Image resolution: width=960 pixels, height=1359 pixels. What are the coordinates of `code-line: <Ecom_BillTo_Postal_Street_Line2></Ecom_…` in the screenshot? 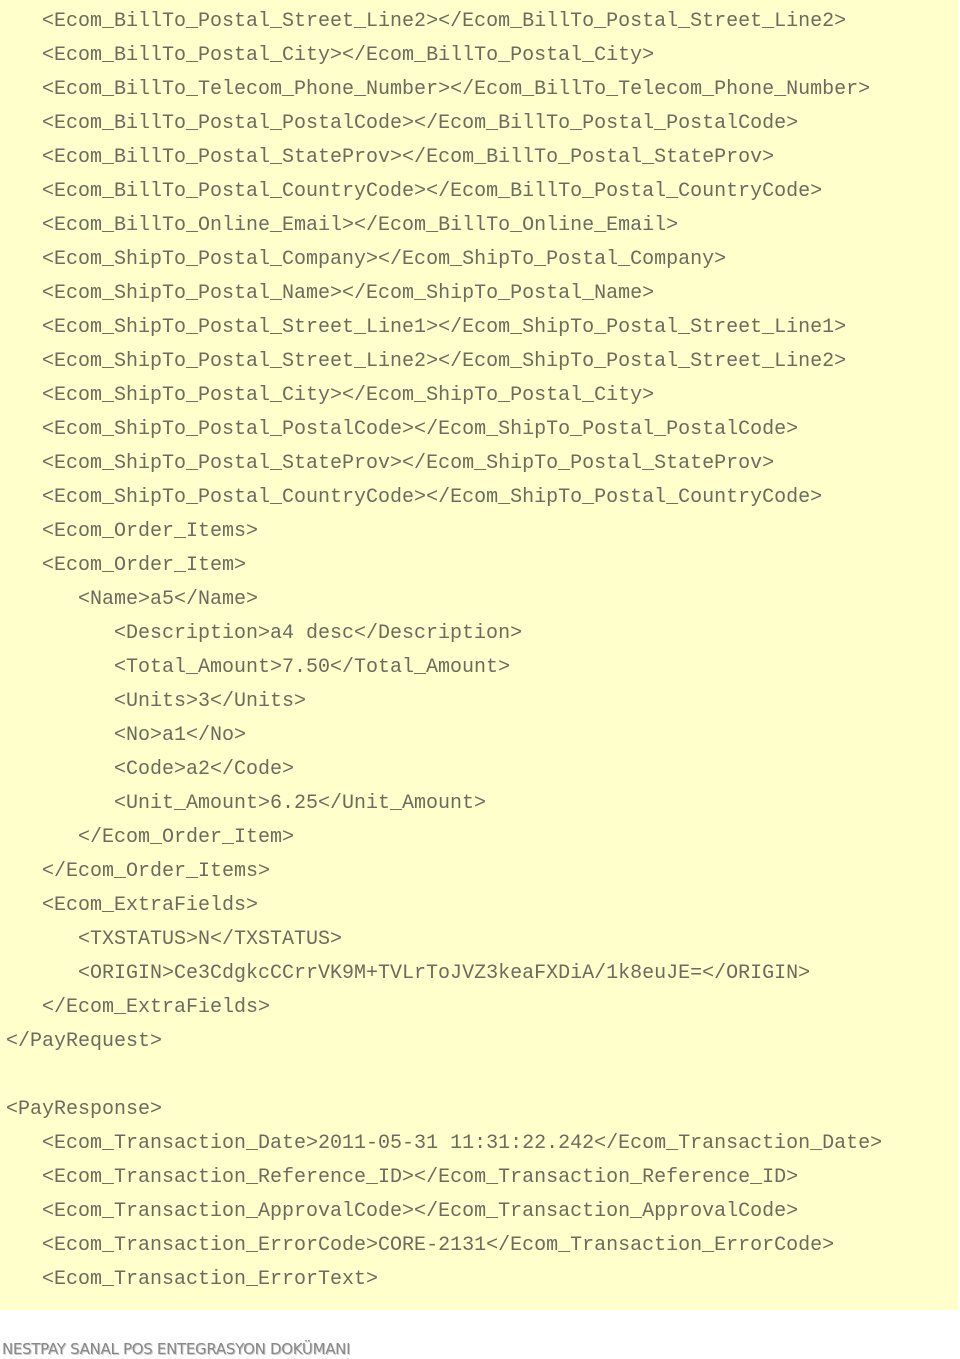 It's located at (444, 21).